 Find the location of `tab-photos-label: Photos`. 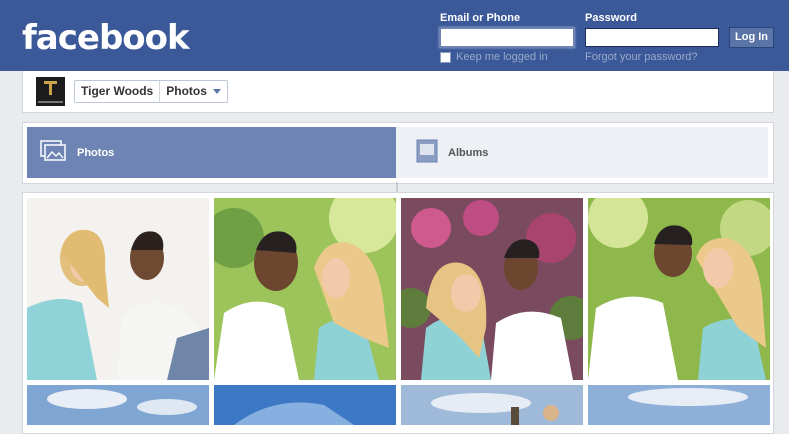

tab-photos-label: Photos is located at coordinates (96, 152).